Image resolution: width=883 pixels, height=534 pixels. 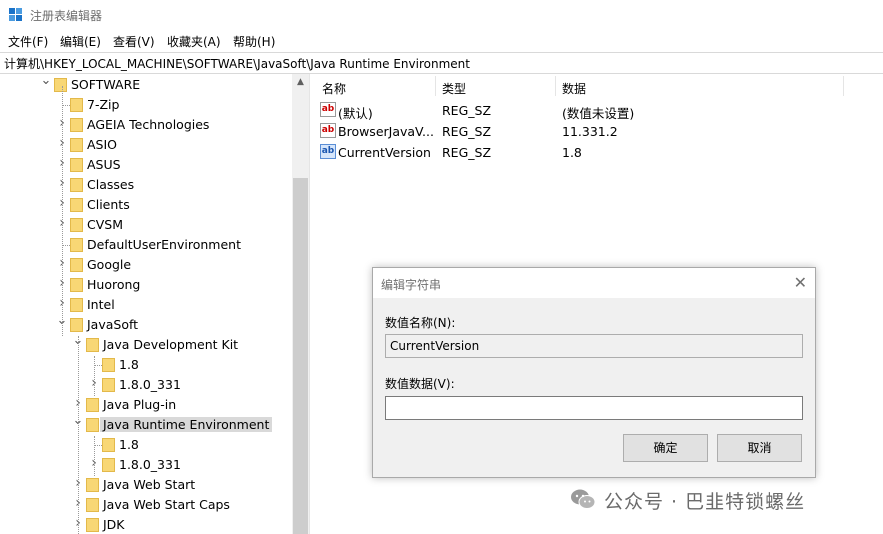 I want to click on window-title: 注册表编辑器, so click(x=66, y=16).